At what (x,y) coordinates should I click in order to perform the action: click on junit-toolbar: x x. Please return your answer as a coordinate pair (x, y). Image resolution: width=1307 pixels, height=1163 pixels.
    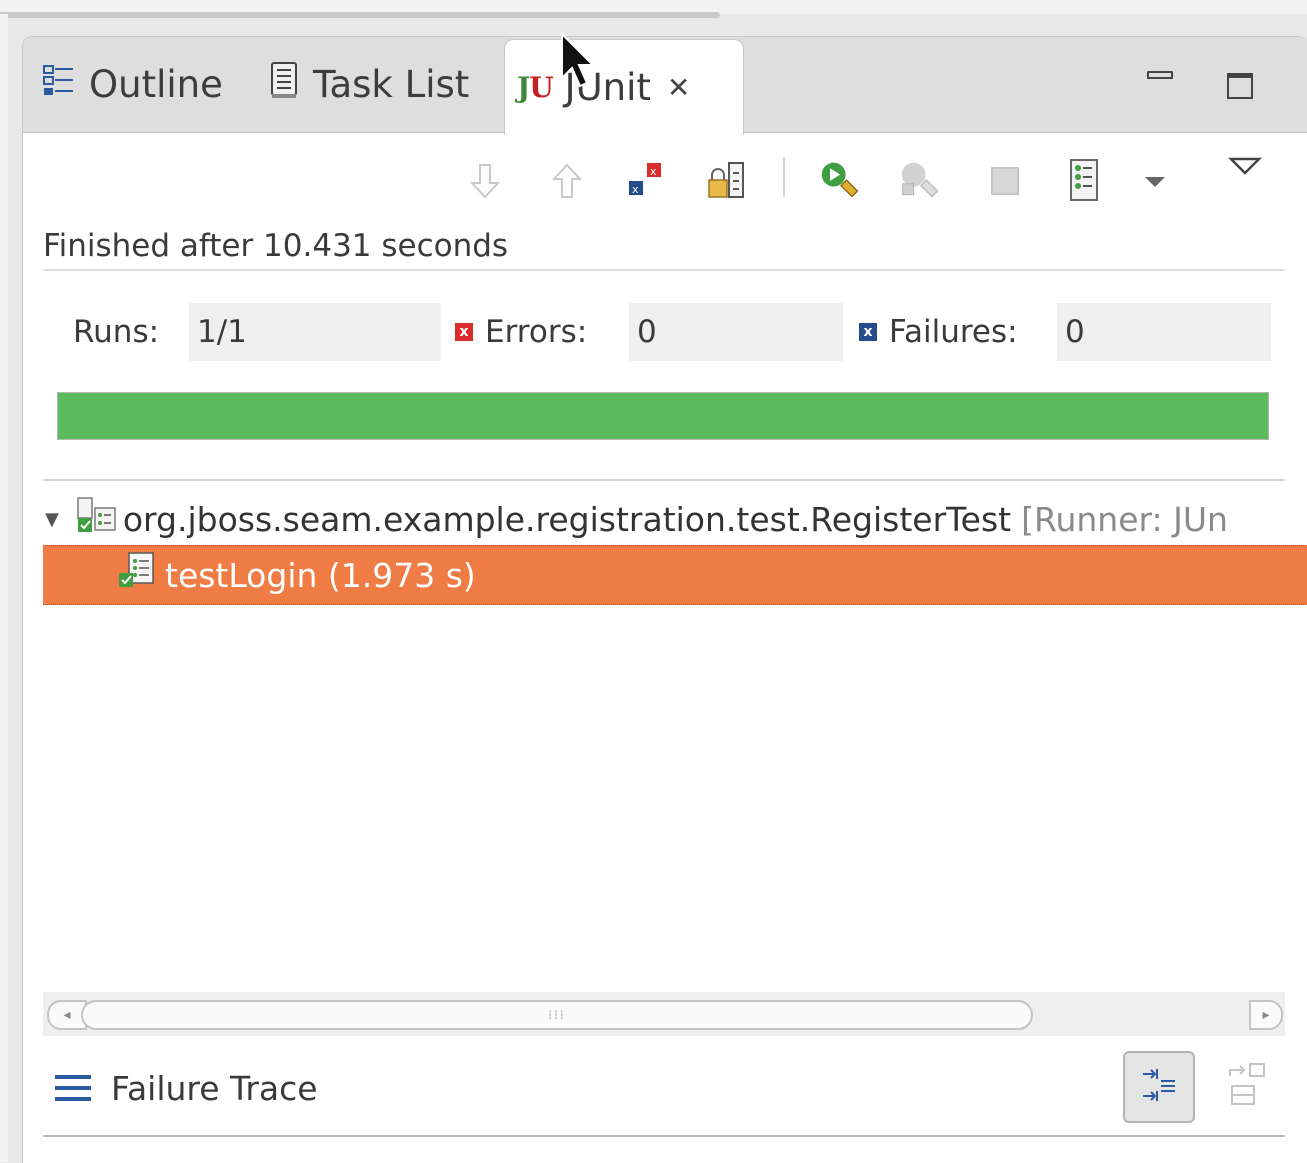
    Looking at the image, I should click on (665, 182).